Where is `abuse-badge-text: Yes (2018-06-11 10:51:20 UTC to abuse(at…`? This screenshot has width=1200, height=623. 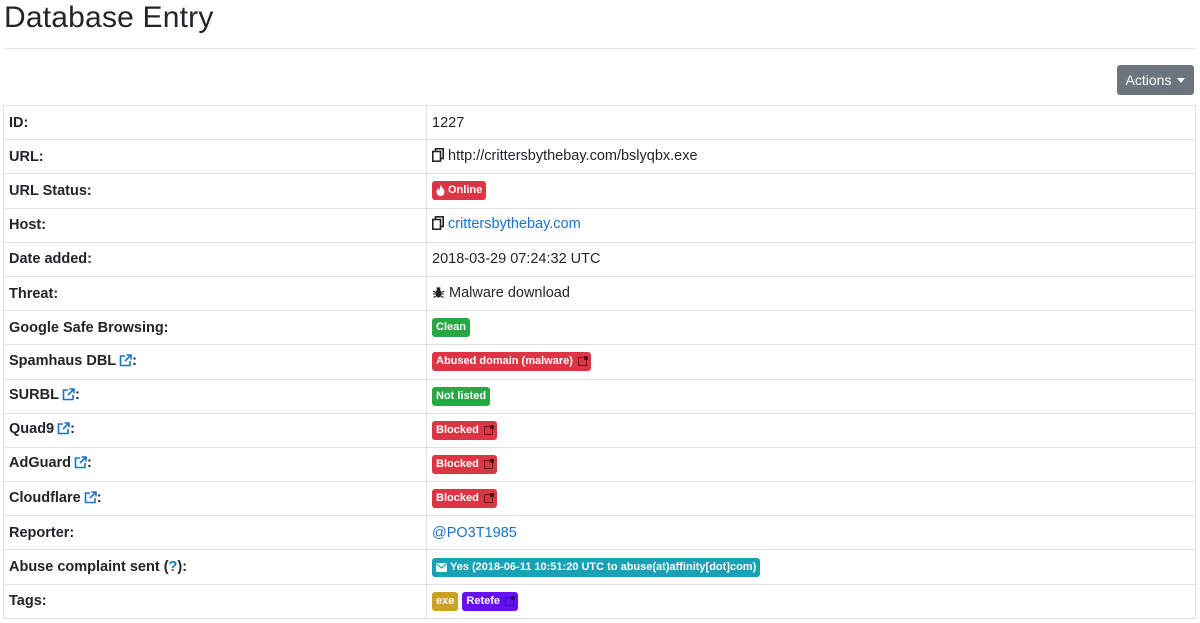
abuse-badge-text: Yes (2018-06-11 10:51:20 UTC to abuse(at… is located at coordinates (603, 566).